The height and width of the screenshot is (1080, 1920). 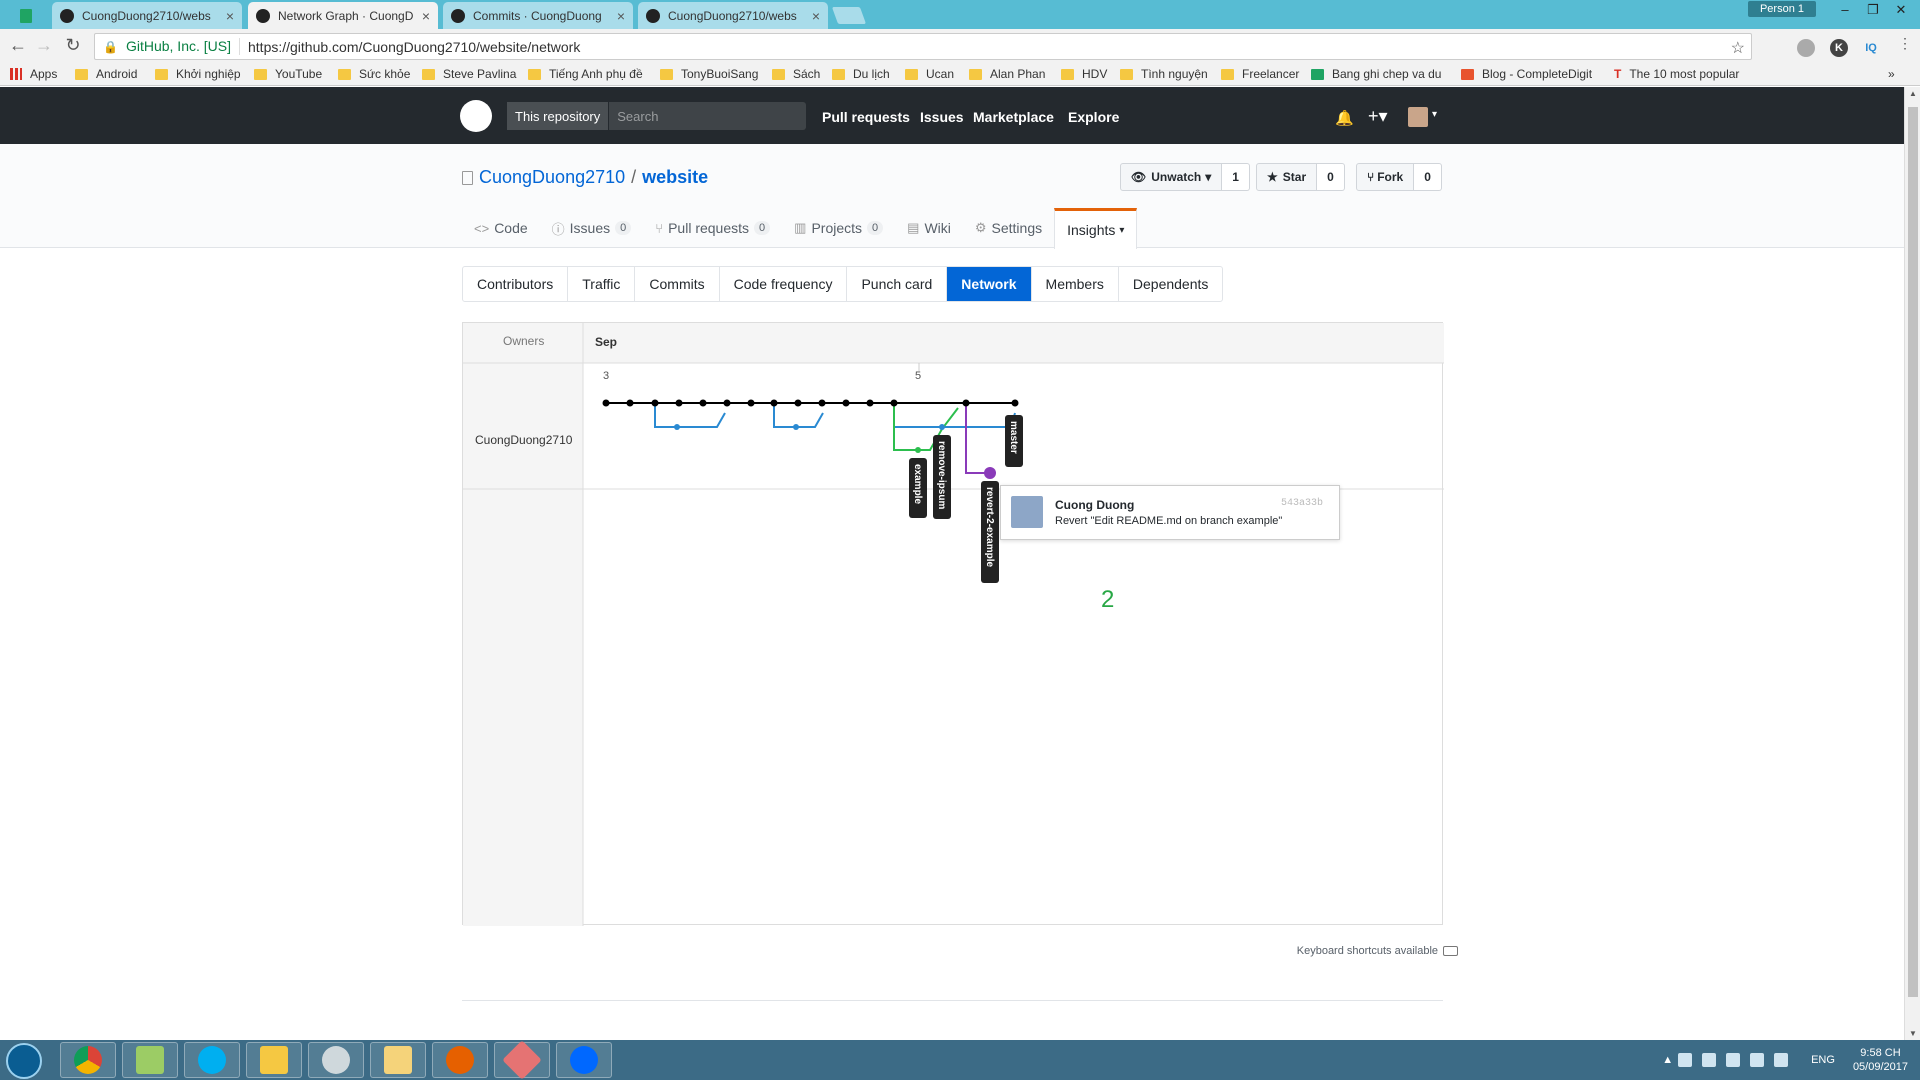 I want to click on unwatch-button: 👁 Unwatch ▾ 1, so click(x=1185, y=177).